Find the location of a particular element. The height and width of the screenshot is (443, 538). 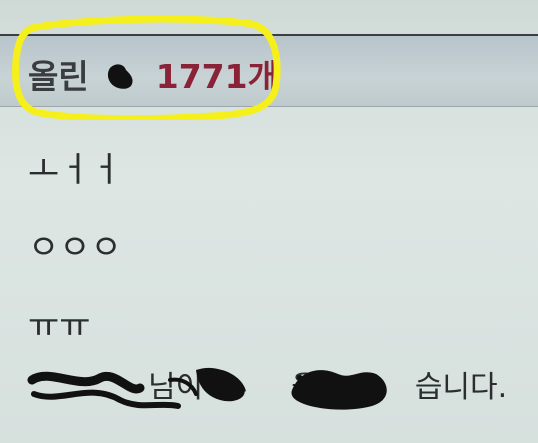

message-item: ㅗㅓㅓ is located at coordinates (75, 170).